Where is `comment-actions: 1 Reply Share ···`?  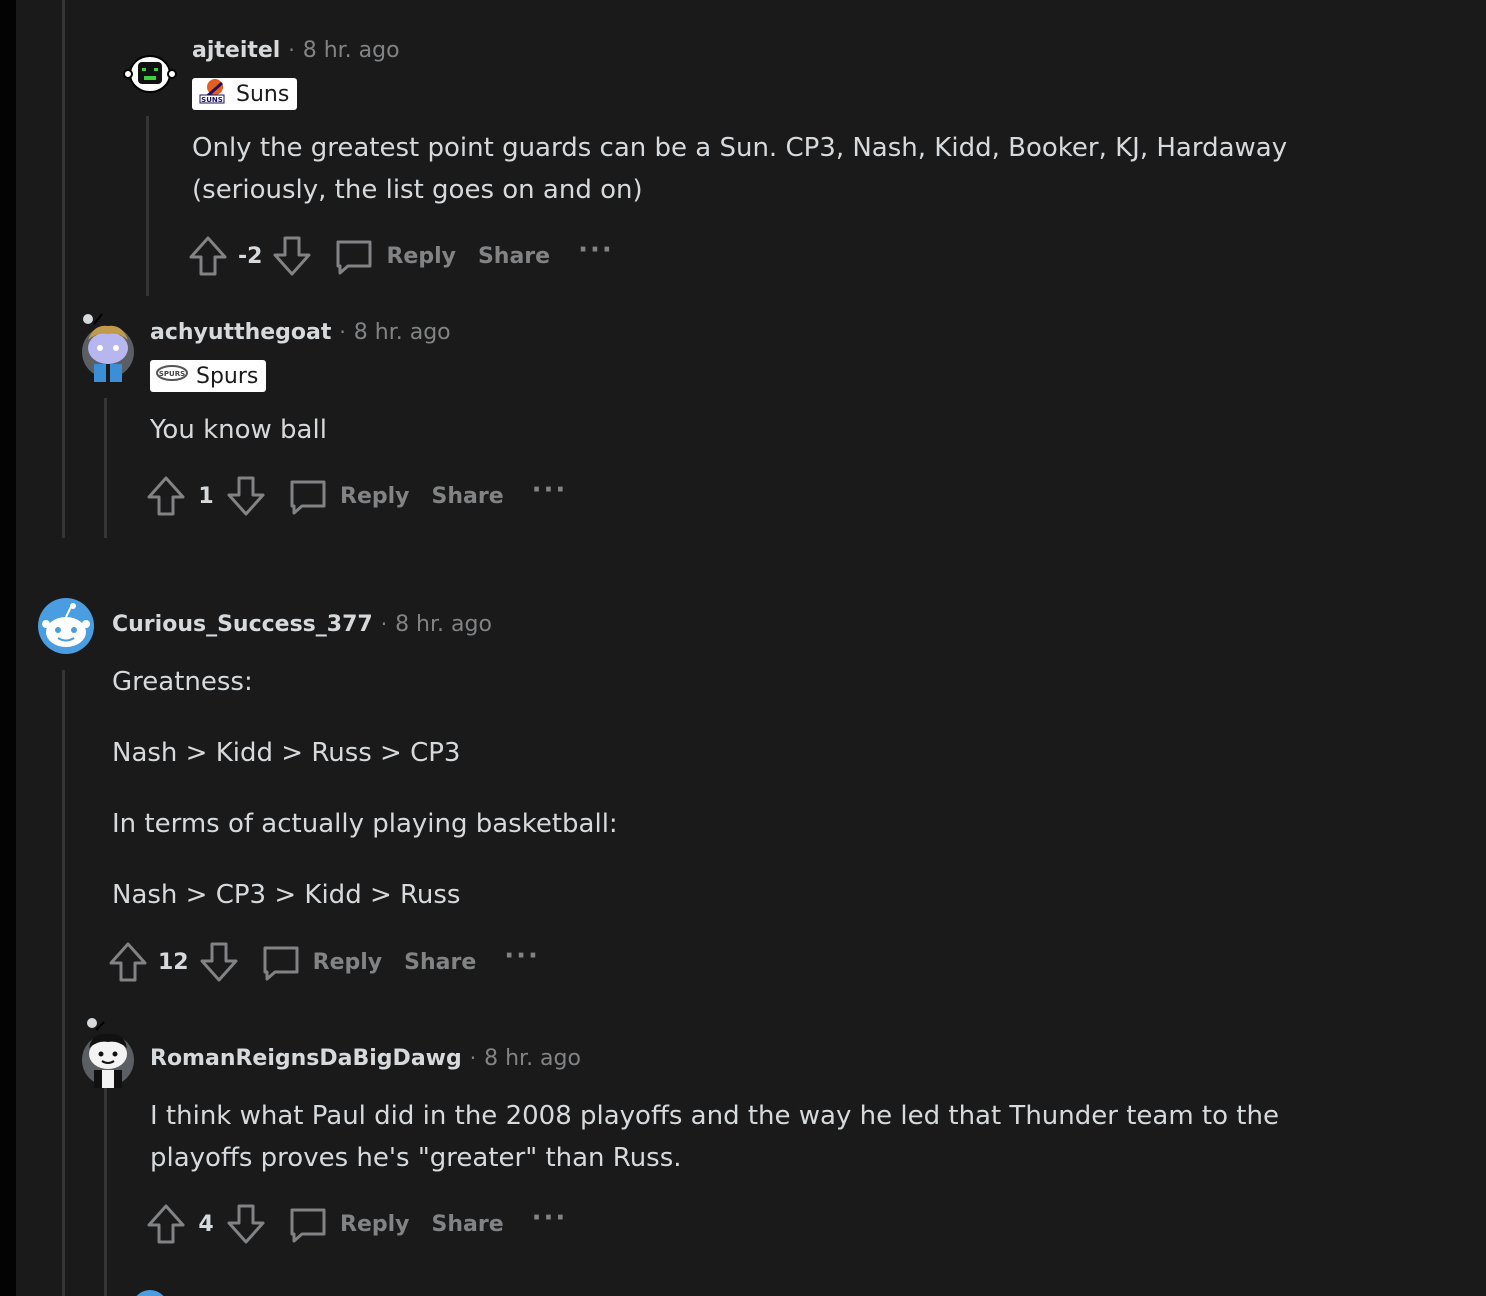
comment-actions: 1 Reply Share ··· is located at coordinates (356, 496).